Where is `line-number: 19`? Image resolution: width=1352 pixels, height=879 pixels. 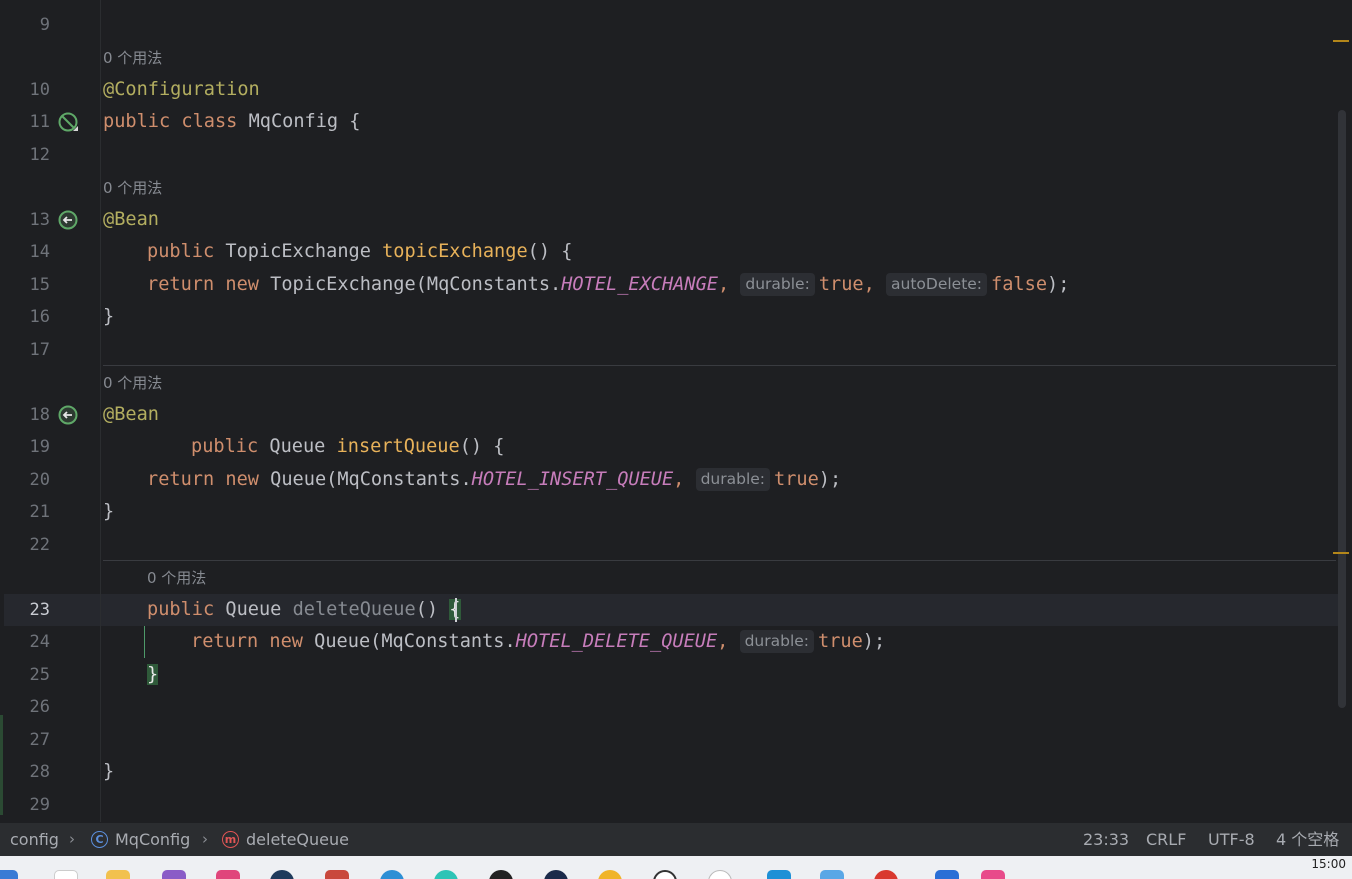 line-number: 19 is located at coordinates (39, 447).